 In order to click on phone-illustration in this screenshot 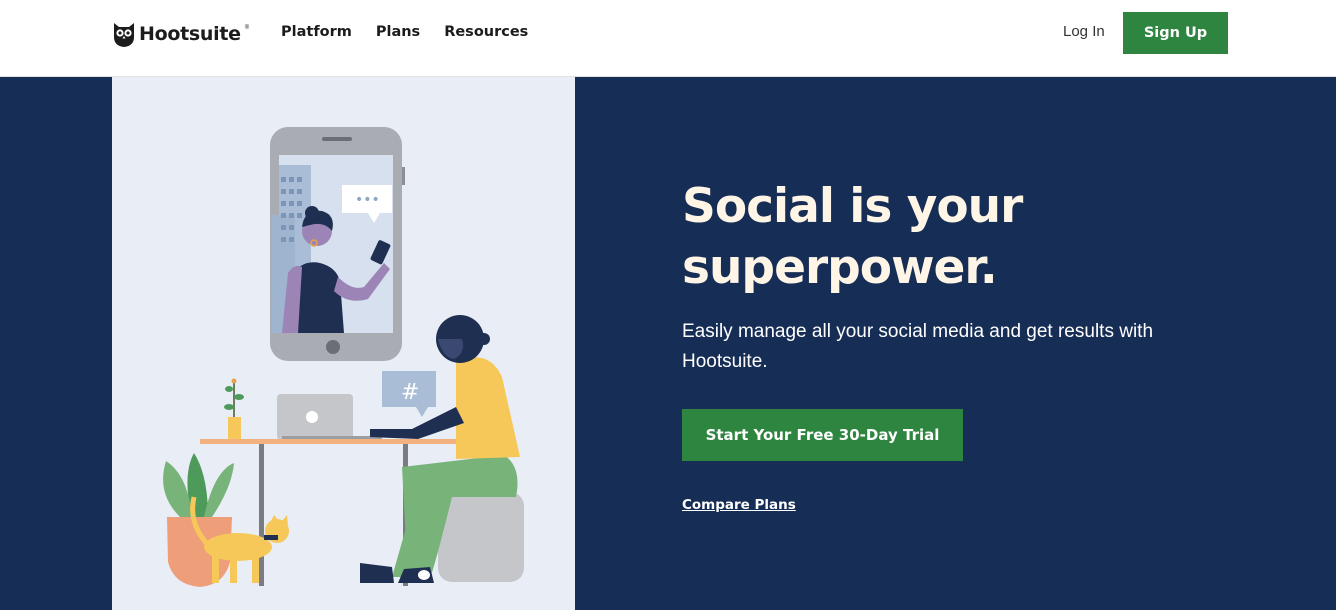, I will do `click(337, 244)`.